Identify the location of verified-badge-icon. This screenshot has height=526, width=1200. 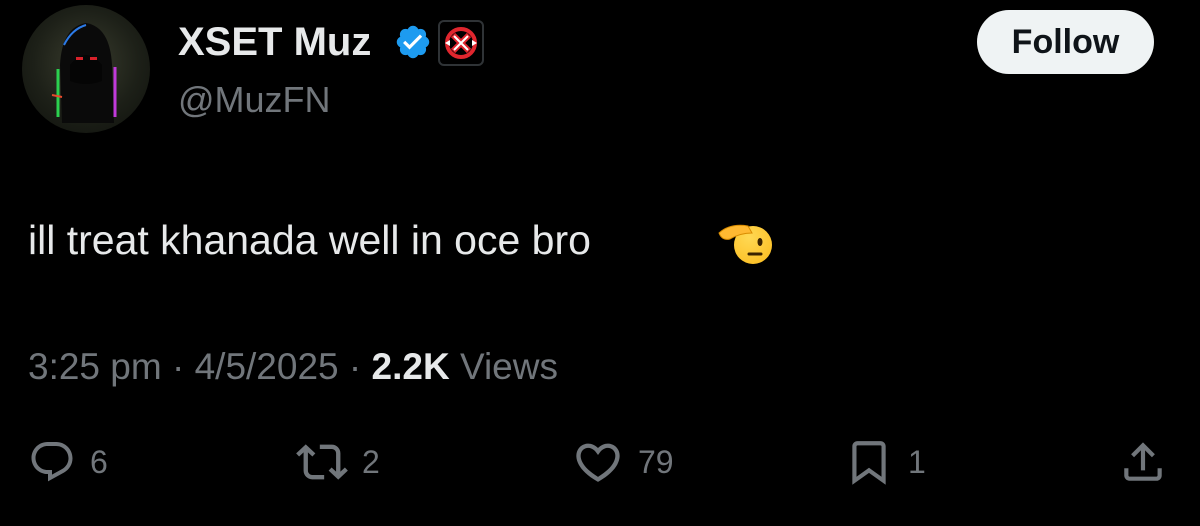
(413, 42).